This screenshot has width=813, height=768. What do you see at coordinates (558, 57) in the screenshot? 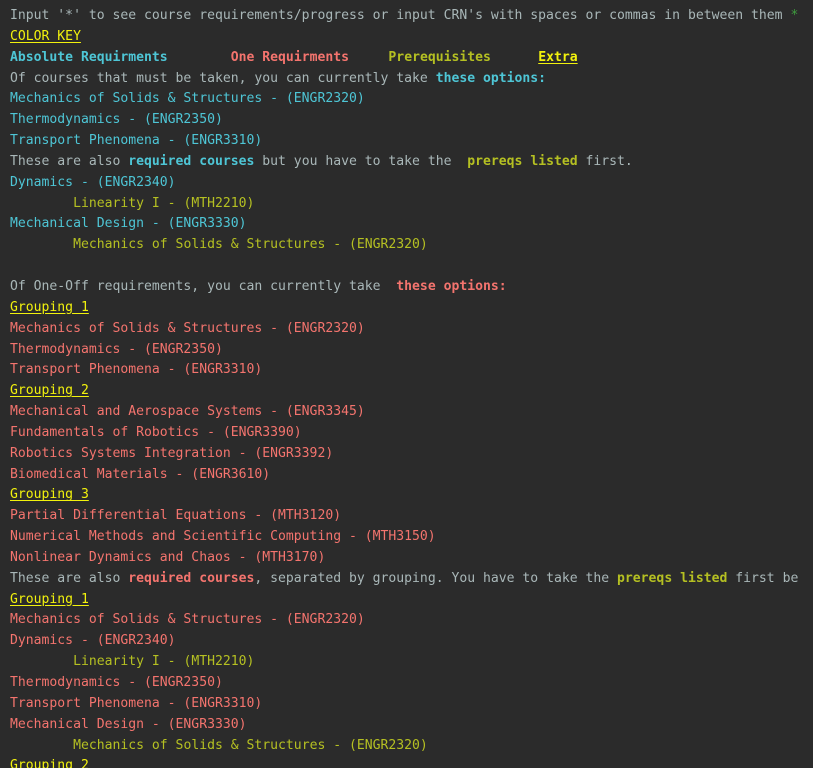
I see `legend-extra: Extra` at bounding box center [558, 57].